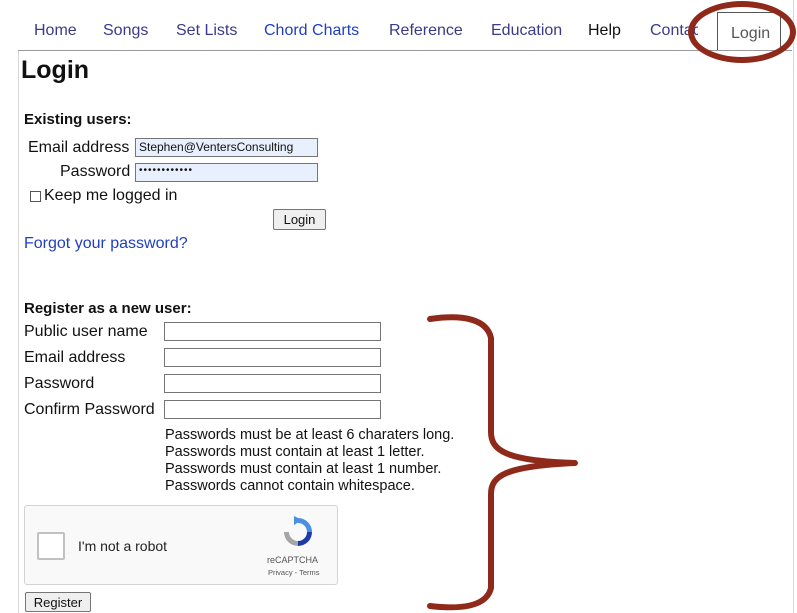  What do you see at coordinates (206, 31) in the screenshot?
I see `nav-set-lists: Set Lists` at bounding box center [206, 31].